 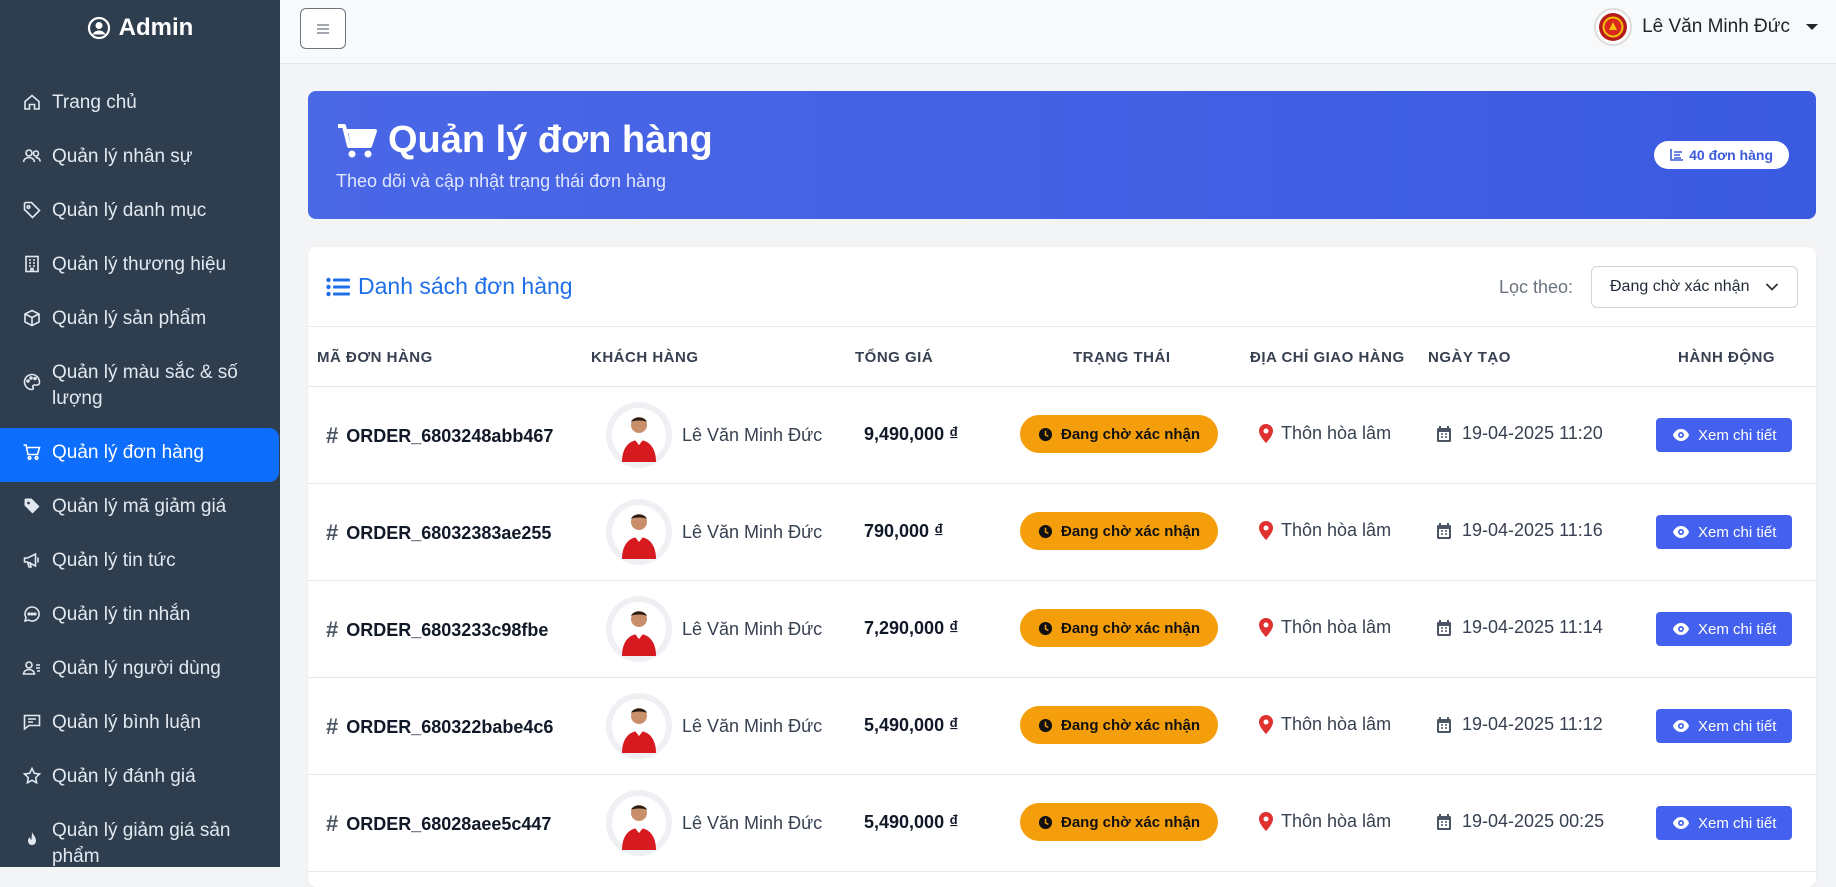 What do you see at coordinates (1532, 530) in the screenshot?
I see `date-text: 19-04-2025 11:16` at bounding box center [1532, 530].